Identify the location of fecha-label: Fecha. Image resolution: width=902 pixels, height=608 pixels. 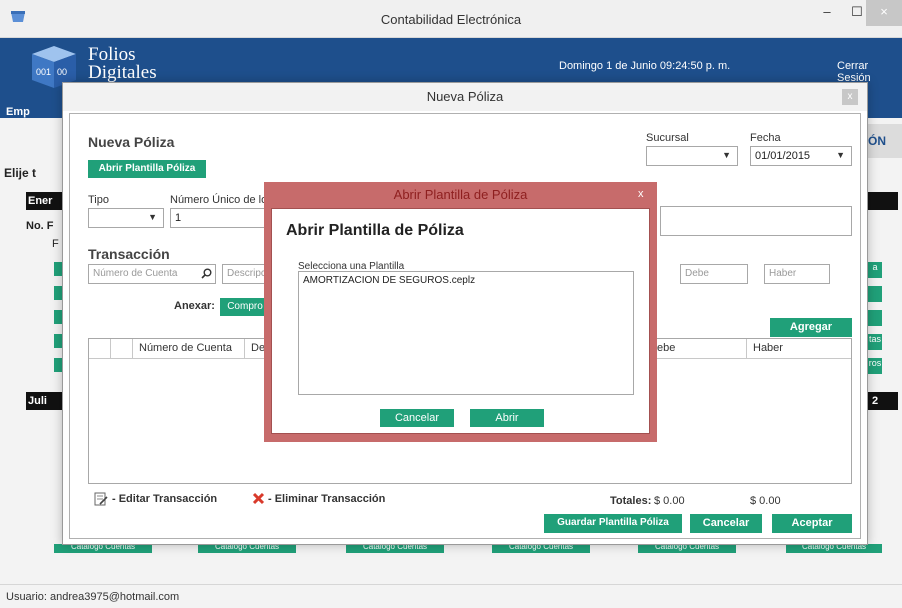
(765, 138).